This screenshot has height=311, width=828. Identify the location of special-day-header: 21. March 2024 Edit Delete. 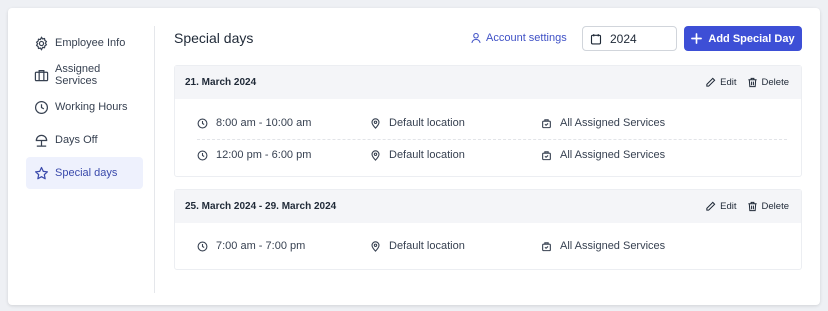
(488, 82).